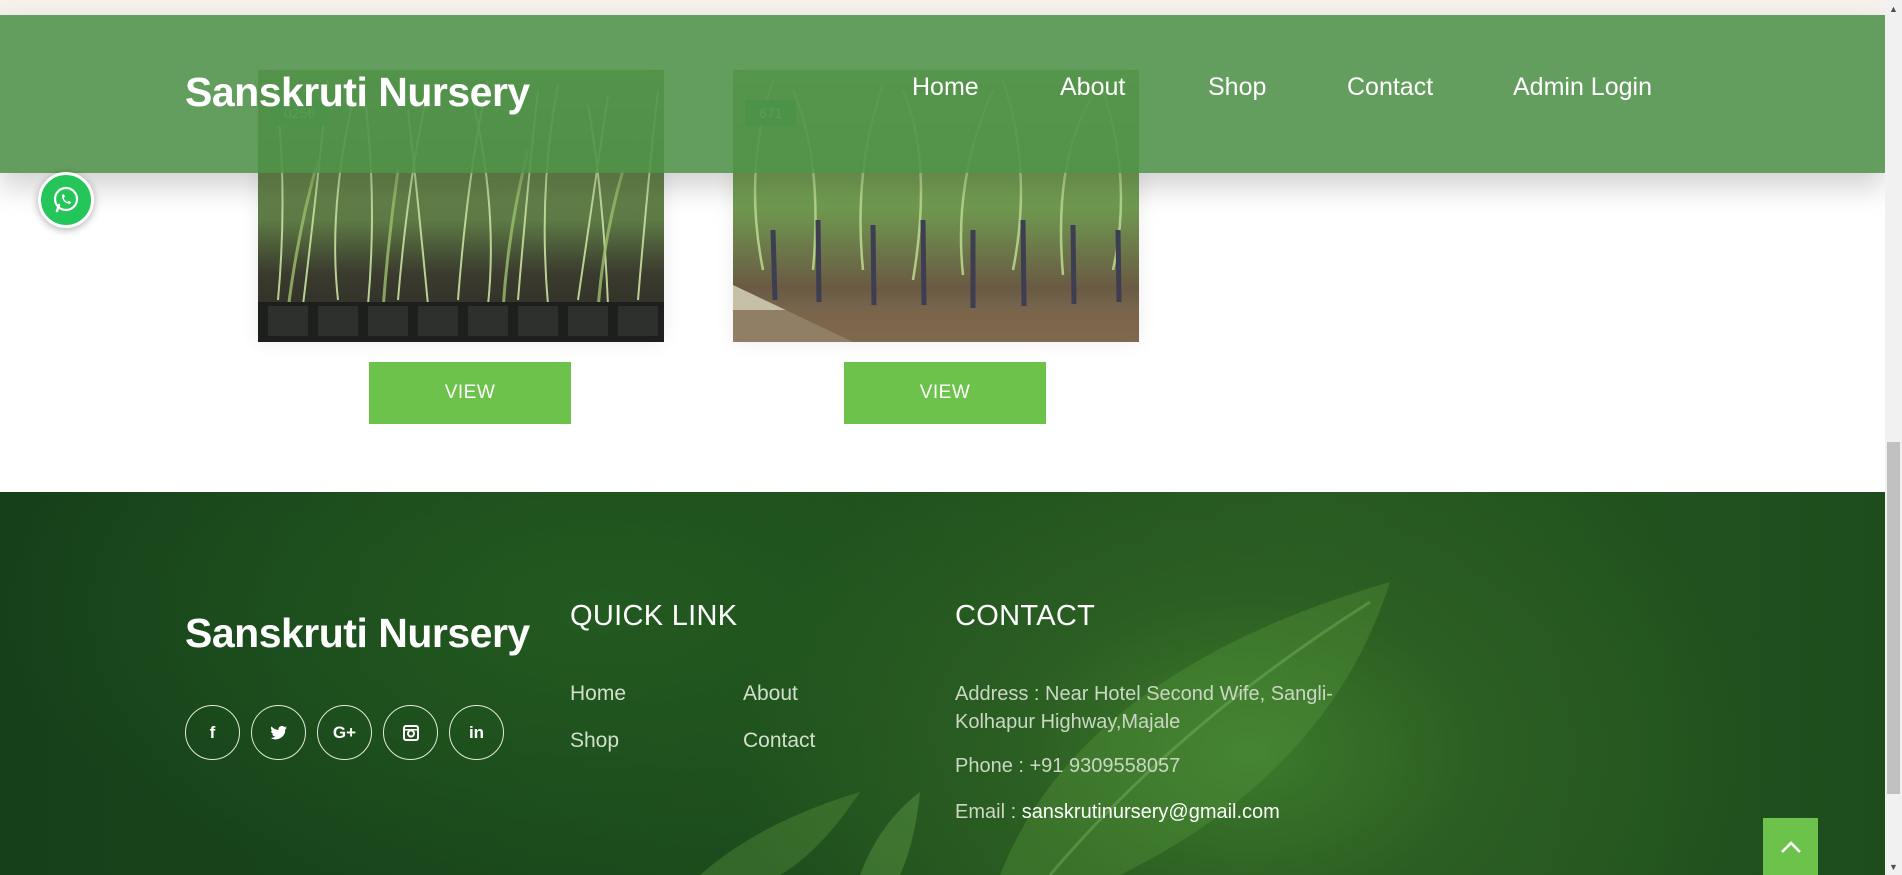  I want to click on nav-about: About, so click(1092, 87).